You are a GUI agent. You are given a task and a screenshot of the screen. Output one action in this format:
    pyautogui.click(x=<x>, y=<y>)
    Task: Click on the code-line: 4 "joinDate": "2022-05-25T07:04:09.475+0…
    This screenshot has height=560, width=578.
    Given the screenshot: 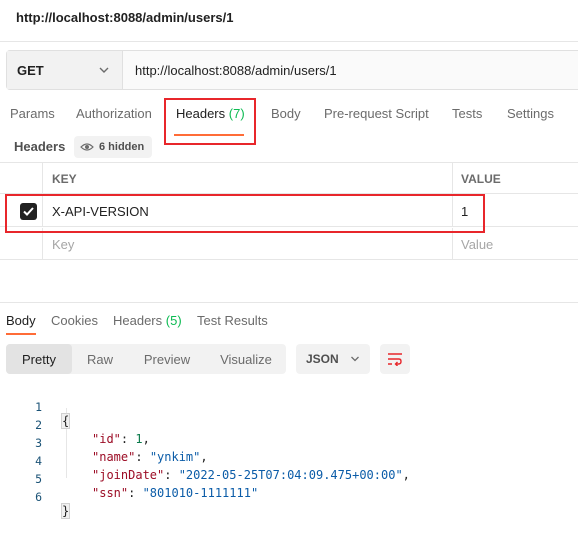 What is the action you would take?
    pyautogui.click(x=205, y=461)
    